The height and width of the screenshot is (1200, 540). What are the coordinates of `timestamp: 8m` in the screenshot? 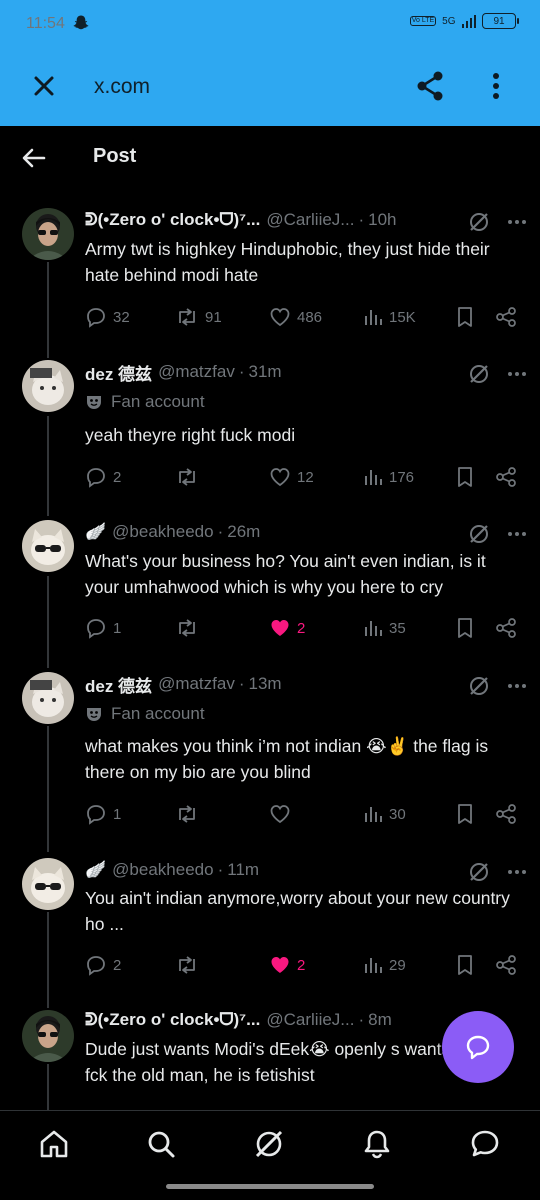 It's located at (380, 1020).